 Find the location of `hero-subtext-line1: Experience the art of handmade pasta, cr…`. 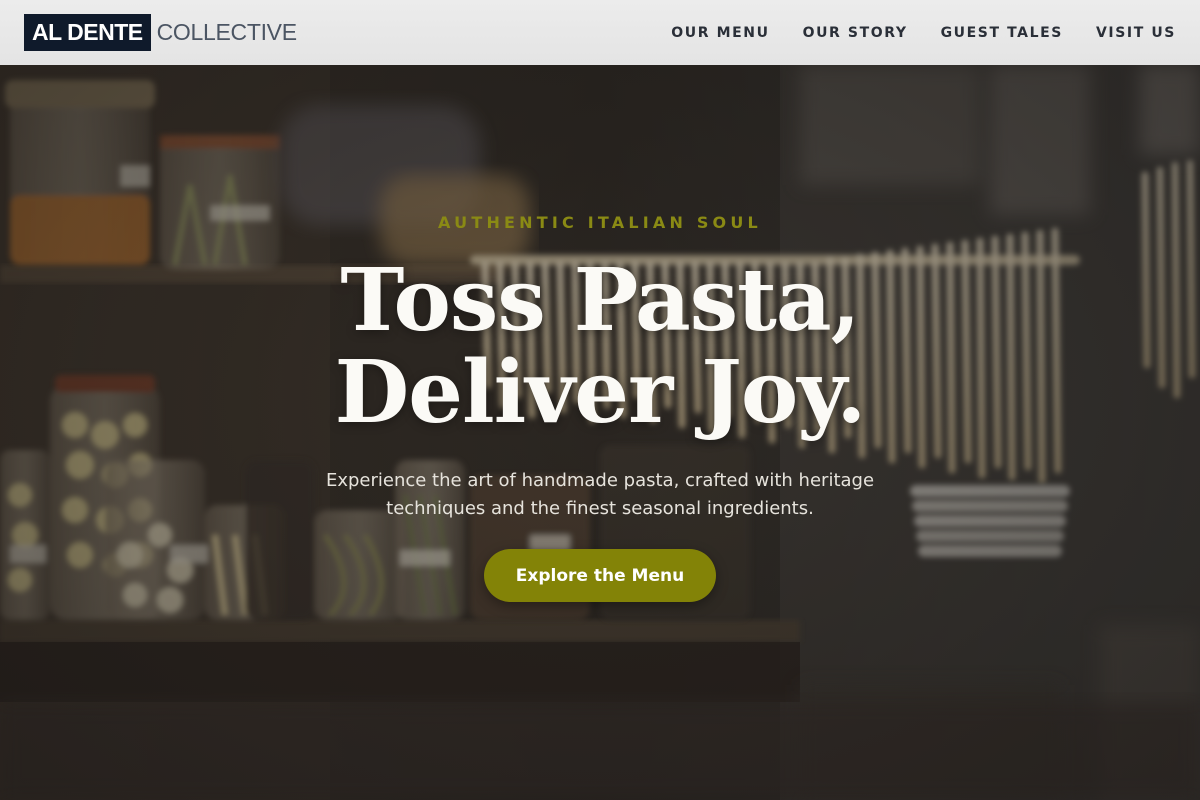

hero-subtext-line1: Experience the art of handmade pasta, cr… is located at coordinates (600, 480).